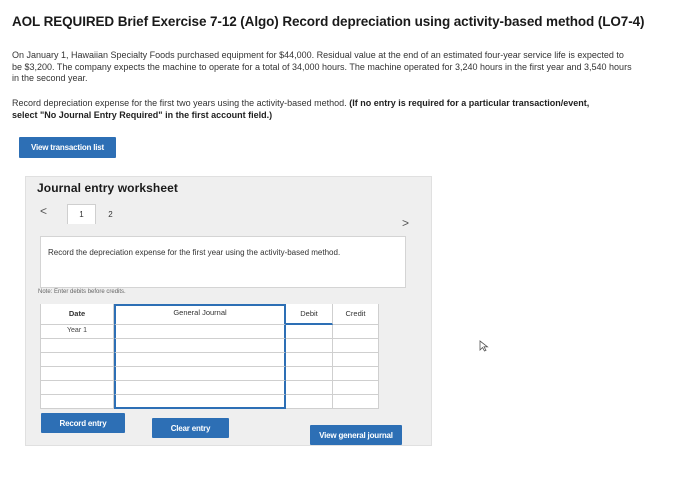  What do you see at coordinates (77, 332) in the screenshot?
I see `date-cell: Year 1` at bounding box center [77, 332].